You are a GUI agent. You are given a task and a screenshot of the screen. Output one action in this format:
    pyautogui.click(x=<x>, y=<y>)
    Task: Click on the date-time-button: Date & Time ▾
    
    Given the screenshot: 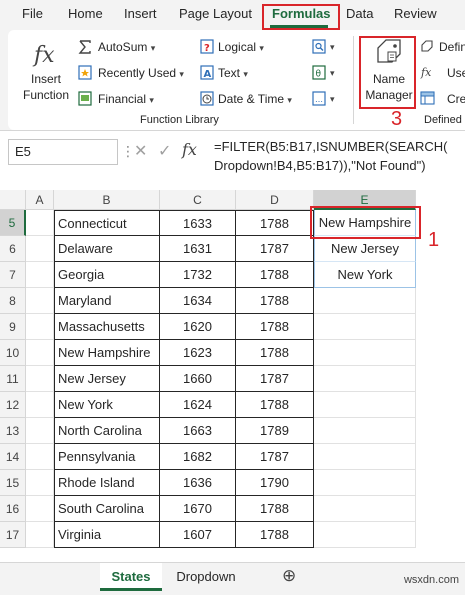 What is the action you would take?
    pyautogui.click(x=255, y=99)
    